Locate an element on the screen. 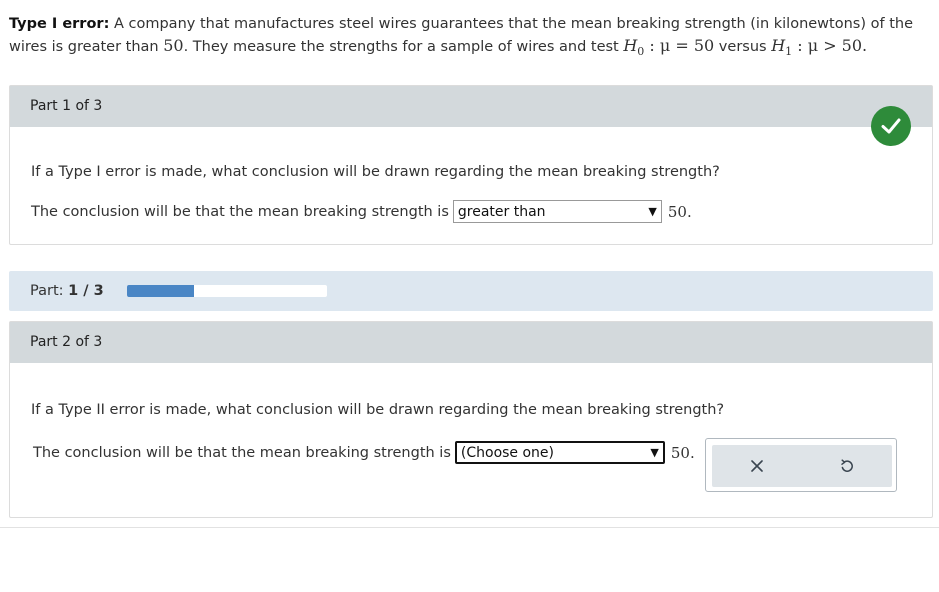  answer-tools is located at coordinates (801, 465).